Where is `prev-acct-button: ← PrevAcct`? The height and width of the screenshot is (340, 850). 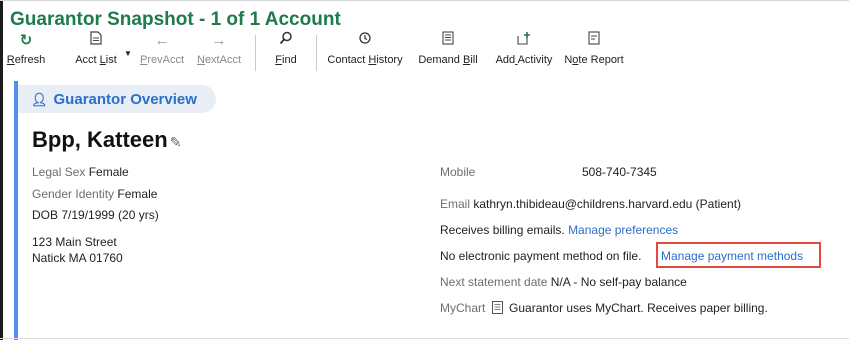 prev-acct-button: ← PrevAcct is located at coordinates (162, 53).